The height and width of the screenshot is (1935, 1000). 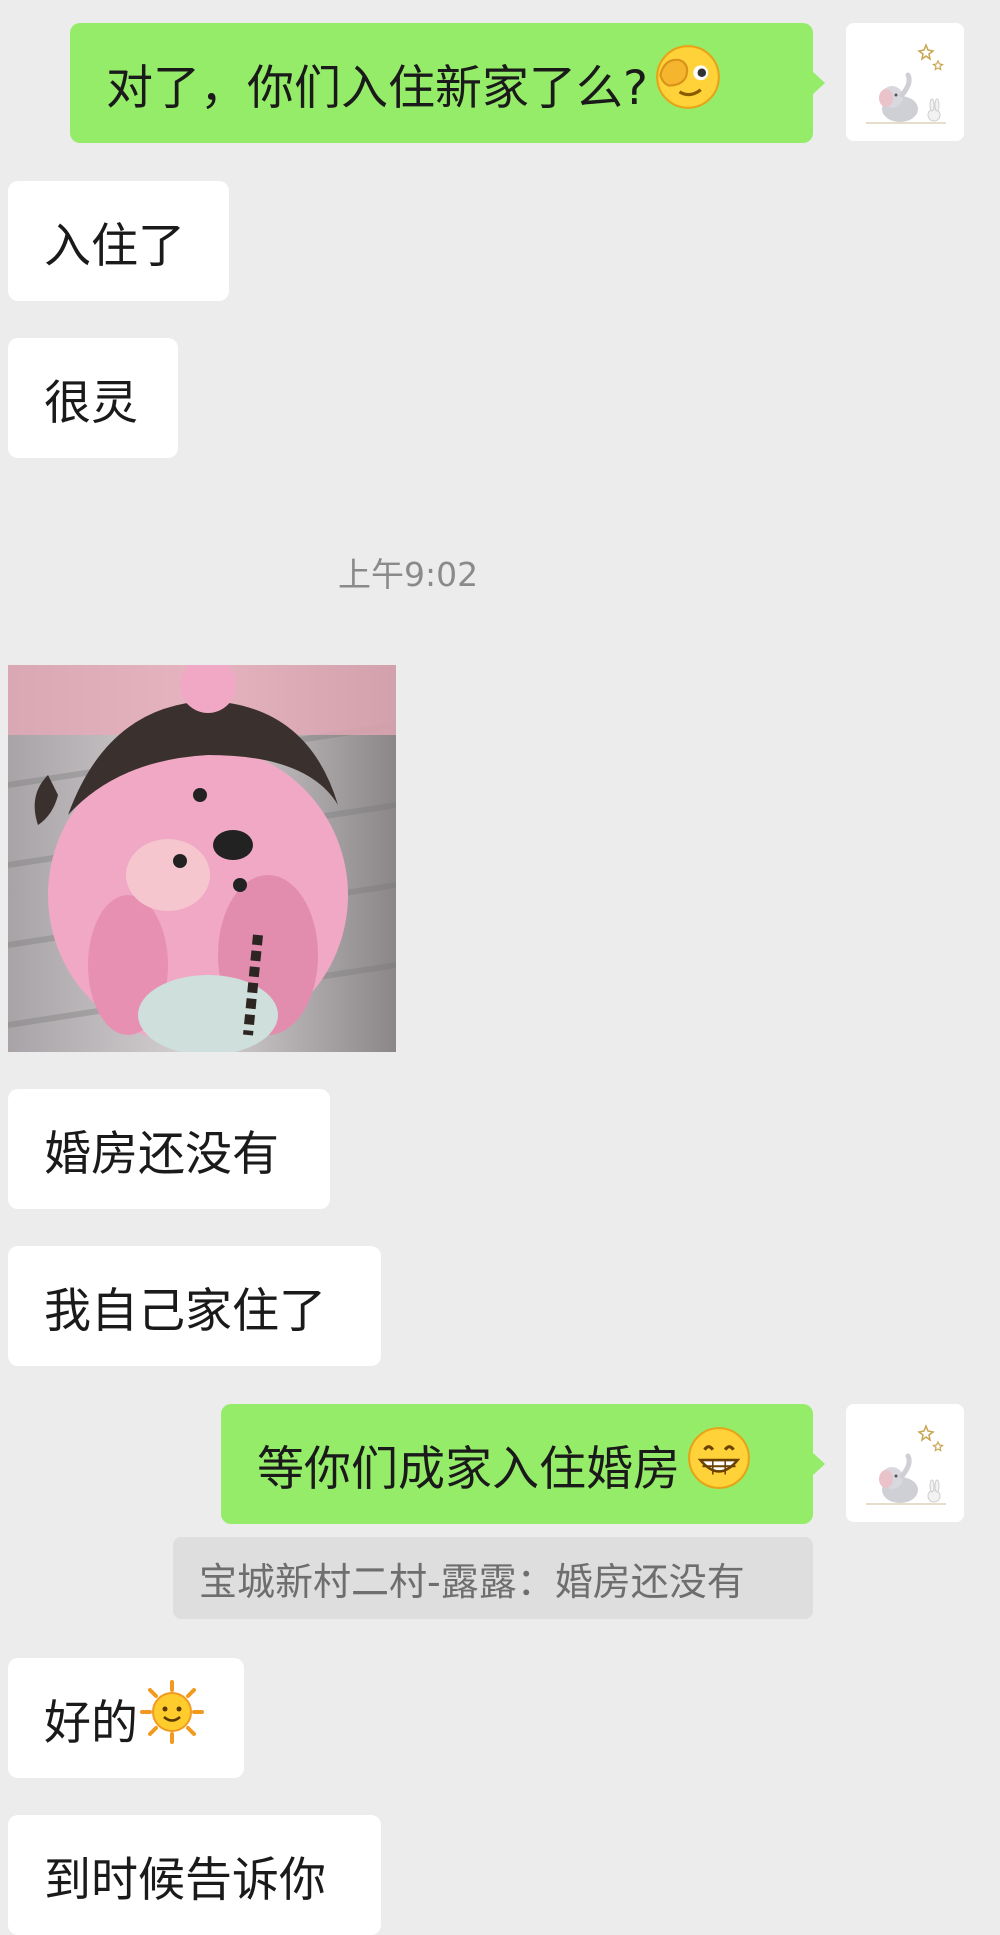 I want to click on outgoing-message-bubble: 对了，你们入住新家了么?, so click(x=447, y=83).